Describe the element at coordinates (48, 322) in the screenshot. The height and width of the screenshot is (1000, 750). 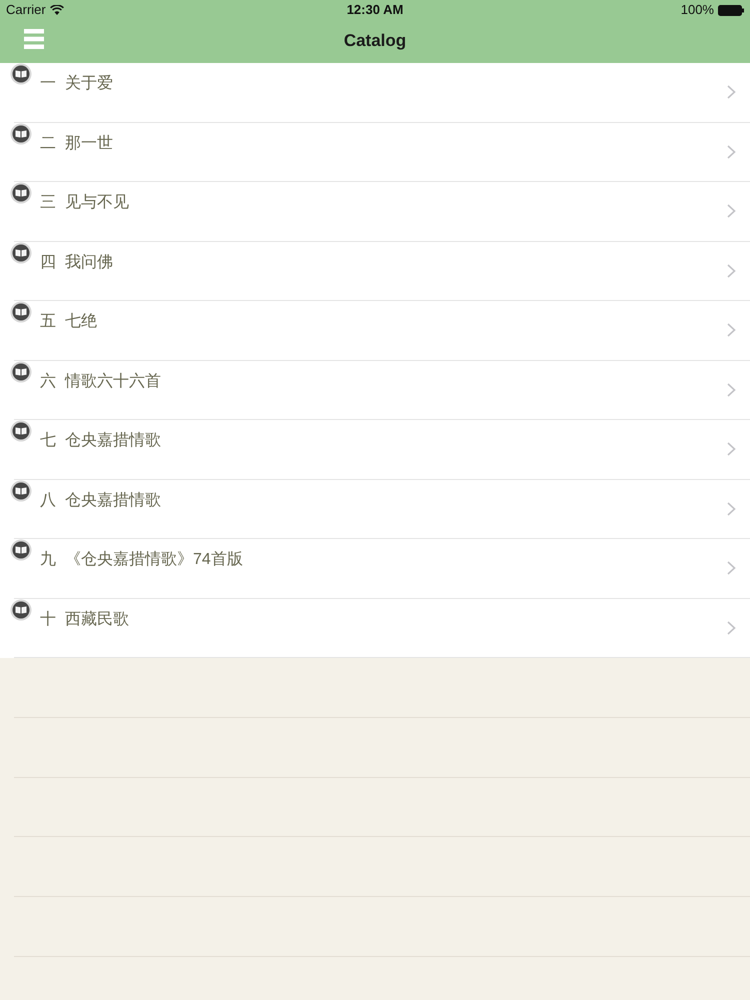
I see `chapter-number: 五` at that location.